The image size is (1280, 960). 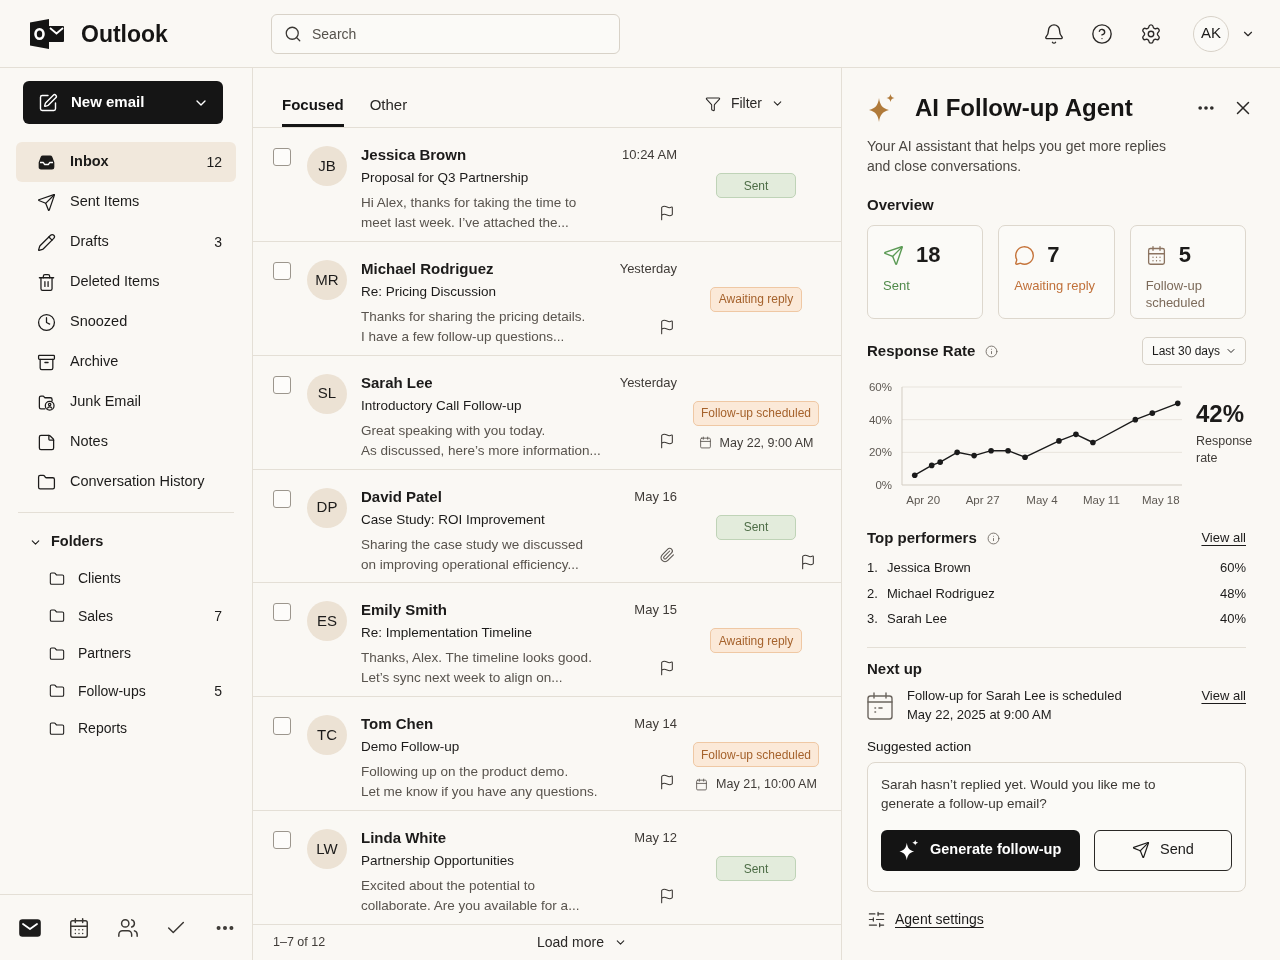 I want to click on folder-nav-item: Notes, so click(x=126, y=442).